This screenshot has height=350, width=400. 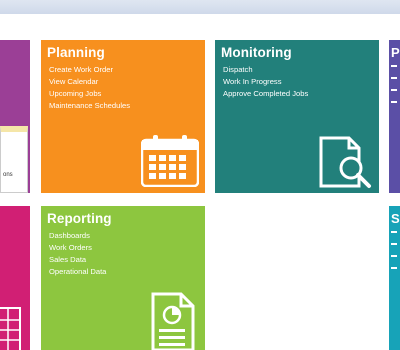 I want to click on calendar-icon, so click(x=170, y=161).